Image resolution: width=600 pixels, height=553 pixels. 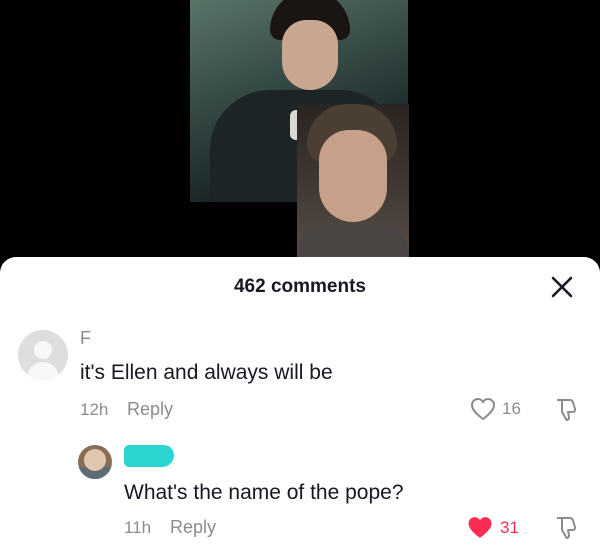 I want to click on like-count: 31, so click(x=509, y=527).